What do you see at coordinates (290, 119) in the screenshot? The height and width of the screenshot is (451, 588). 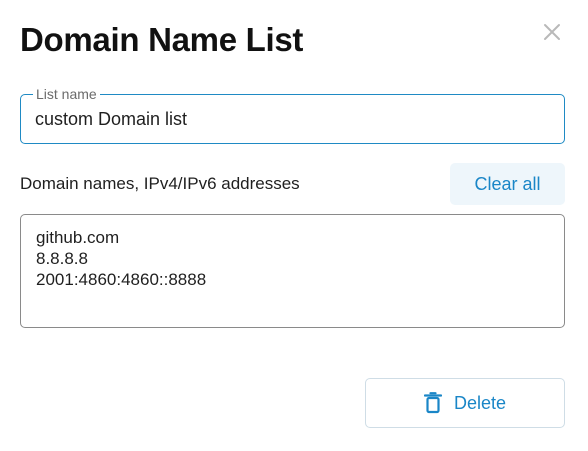 I see `list-name-input` at bounding box center [290, 119].